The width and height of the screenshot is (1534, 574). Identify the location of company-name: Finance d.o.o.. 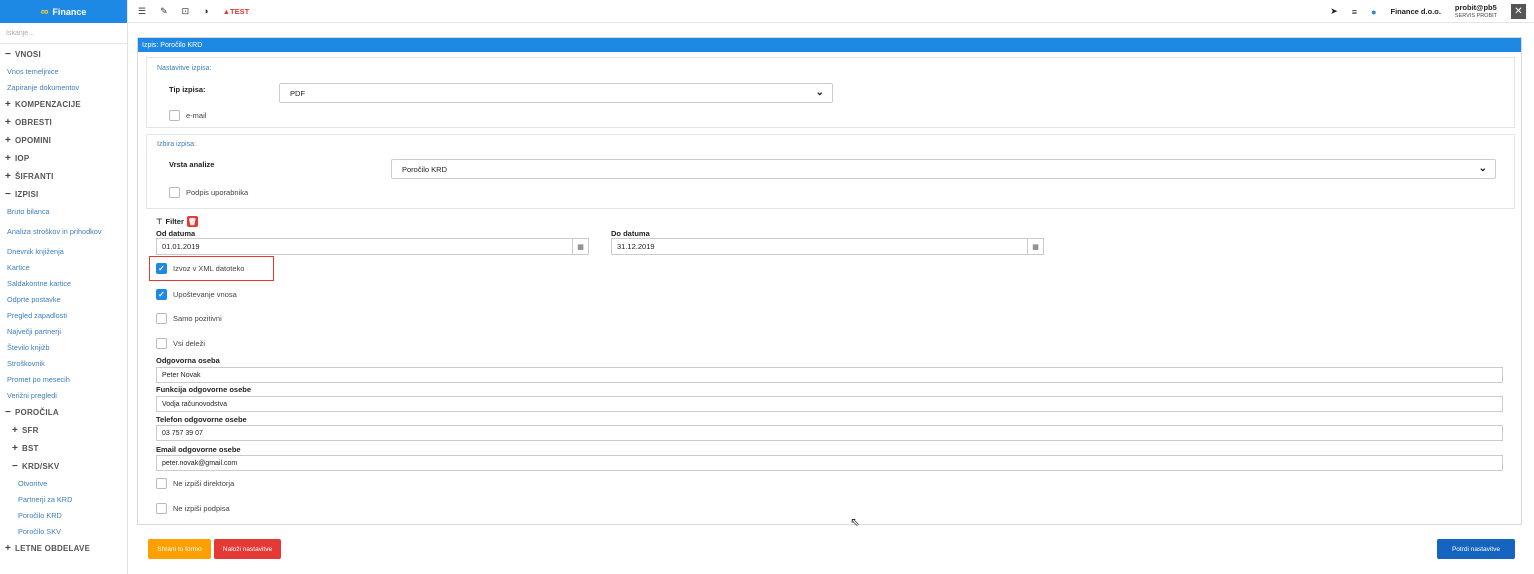
(1416, 11).